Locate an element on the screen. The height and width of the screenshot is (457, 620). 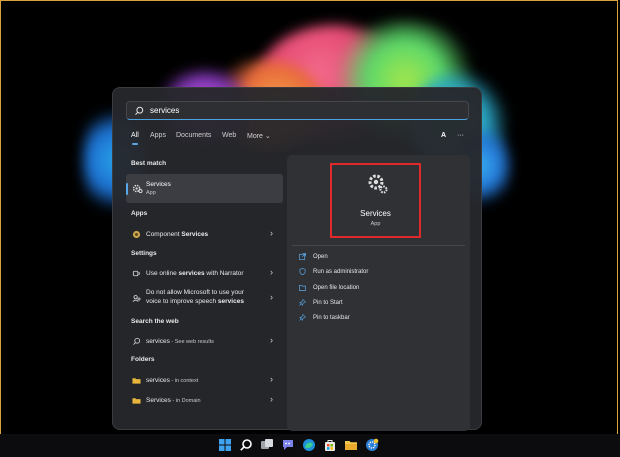
tab-all: All is located at coordinates (135, 138).